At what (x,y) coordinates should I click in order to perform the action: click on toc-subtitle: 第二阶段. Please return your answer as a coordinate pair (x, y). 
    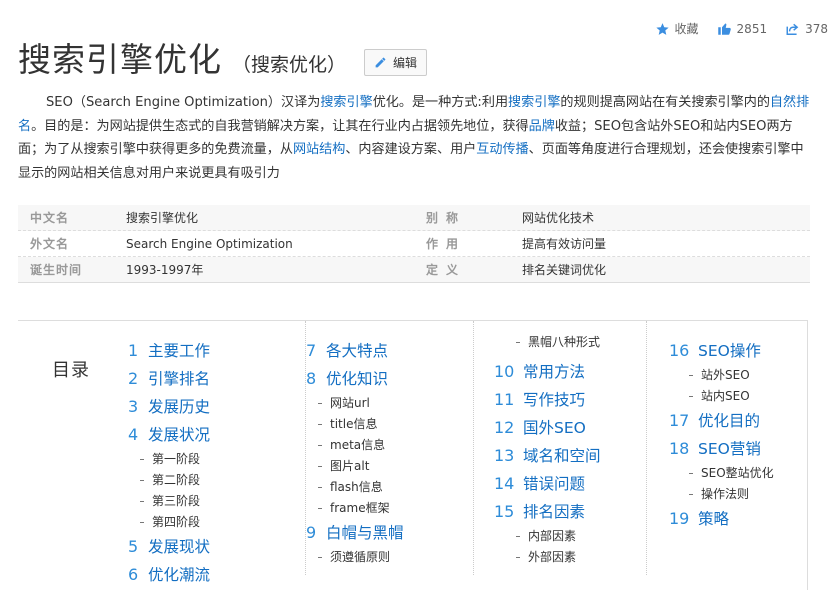
    Looking at the image, I should click on (176, 480).